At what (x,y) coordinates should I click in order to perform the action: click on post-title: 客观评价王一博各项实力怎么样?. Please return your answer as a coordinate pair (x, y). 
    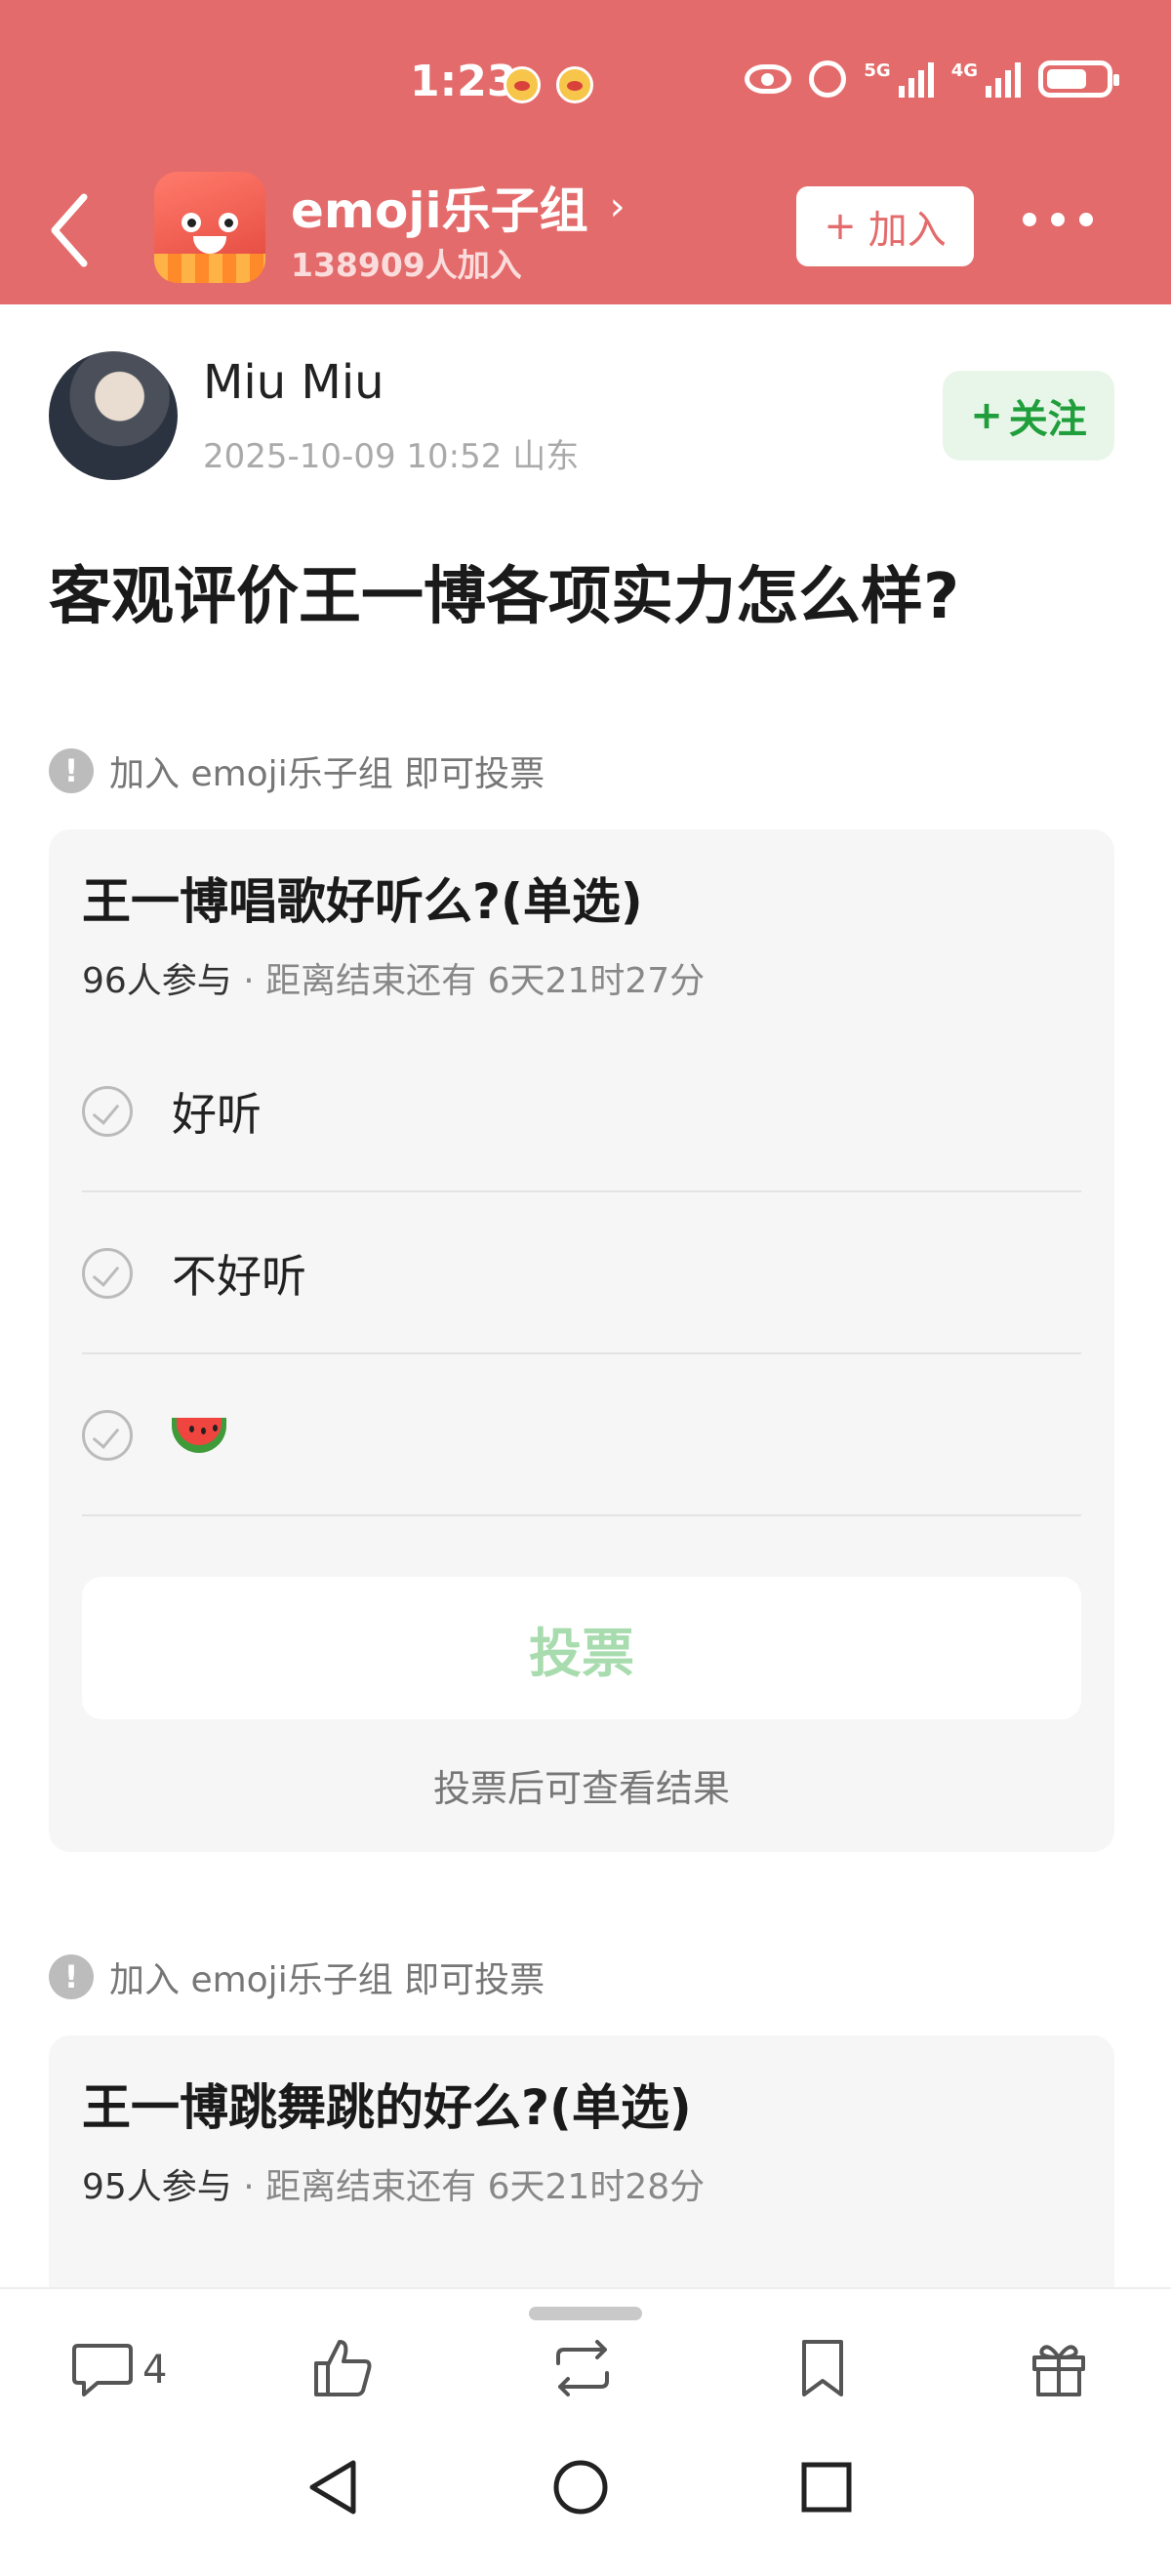
    Looking at the image, I should click on (504, 597).